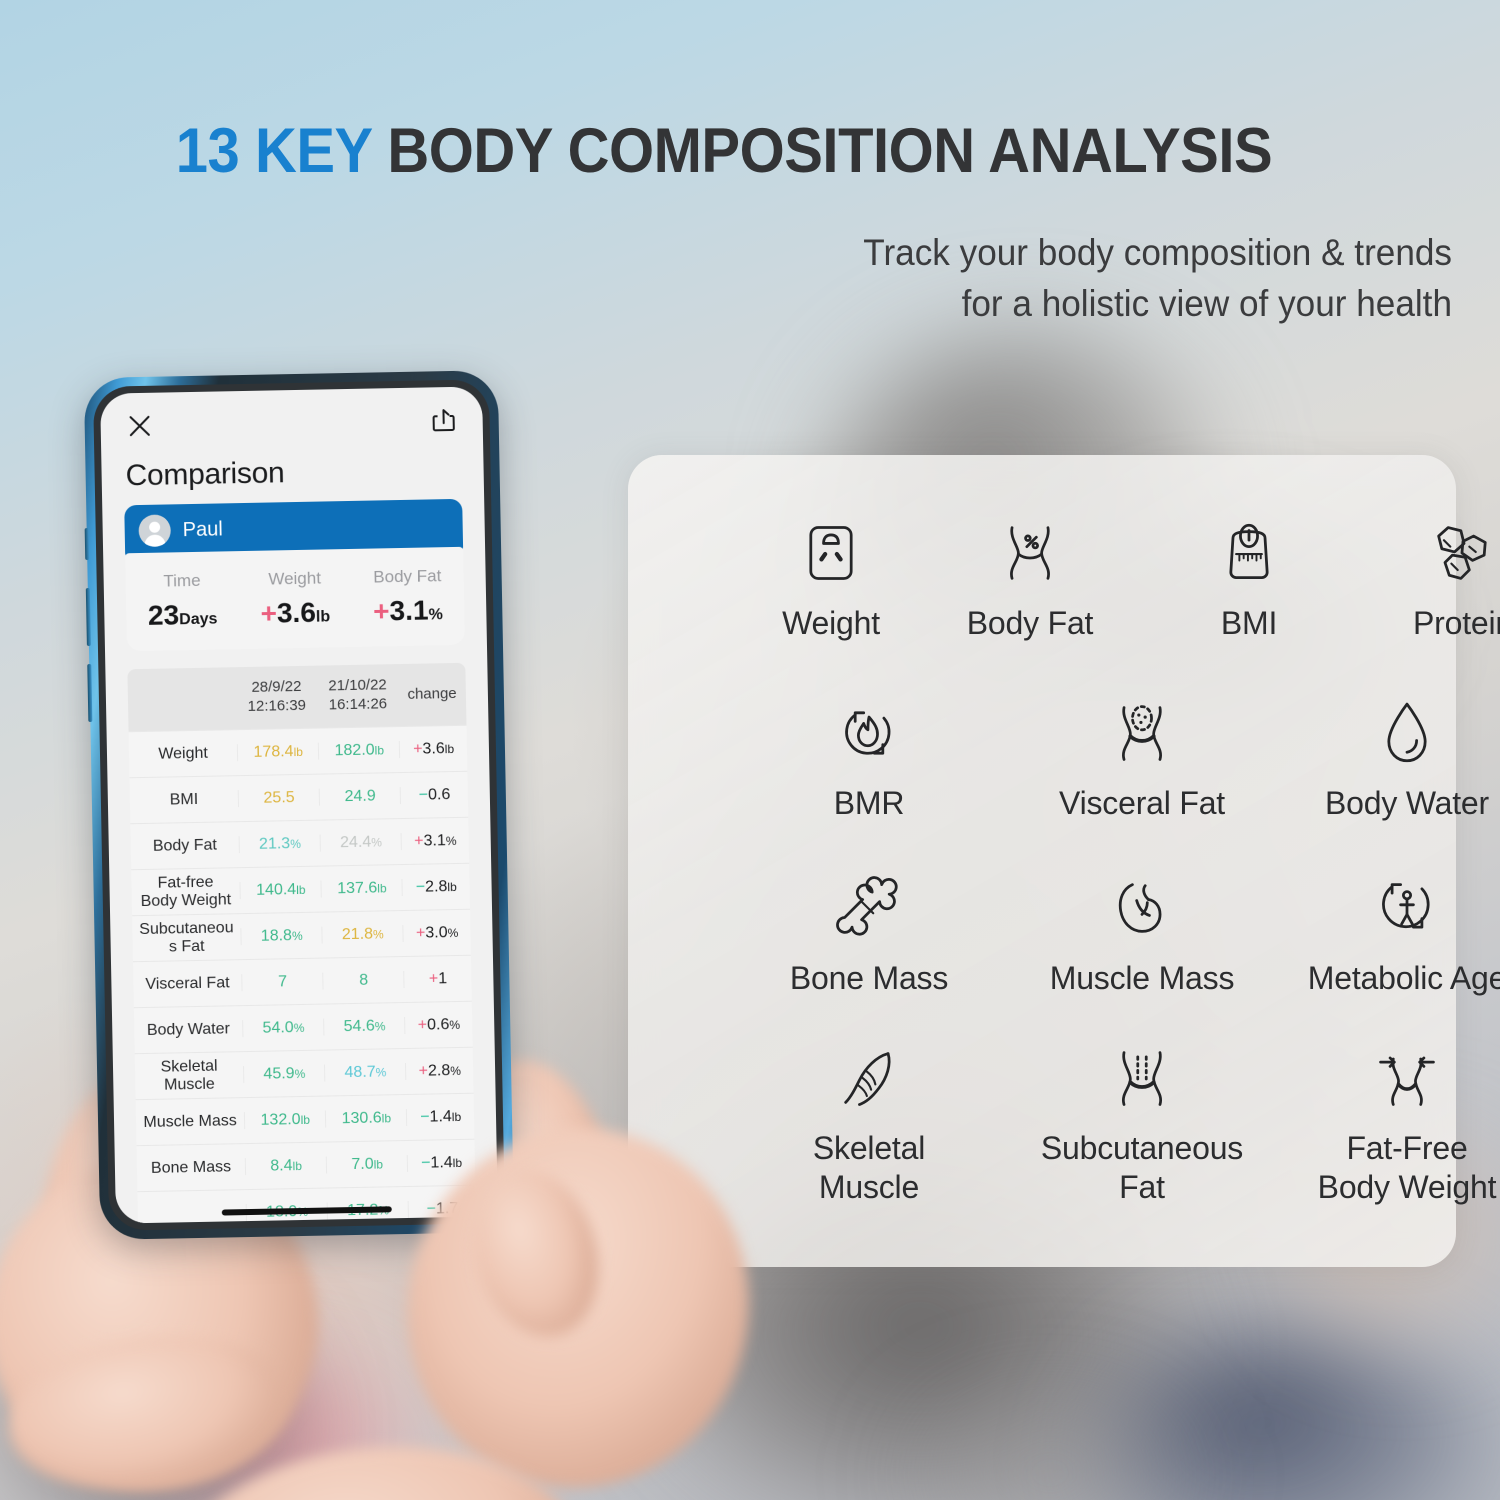 The width and height of the screenshot is (1500, 1500). What do you see at coordinates (1431, 576) in the screenshot?
I see `metric-cell-protein: Protein` at bounding box center [1431, 576].